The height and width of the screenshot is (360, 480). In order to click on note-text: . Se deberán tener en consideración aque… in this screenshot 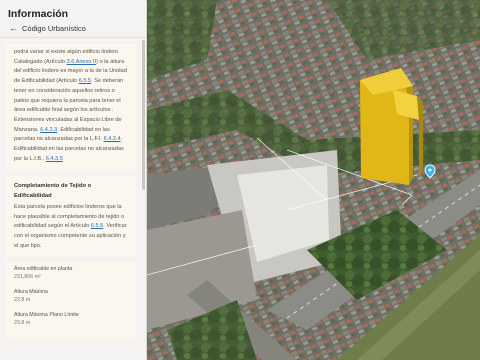, I will do `click(69, 105)`.